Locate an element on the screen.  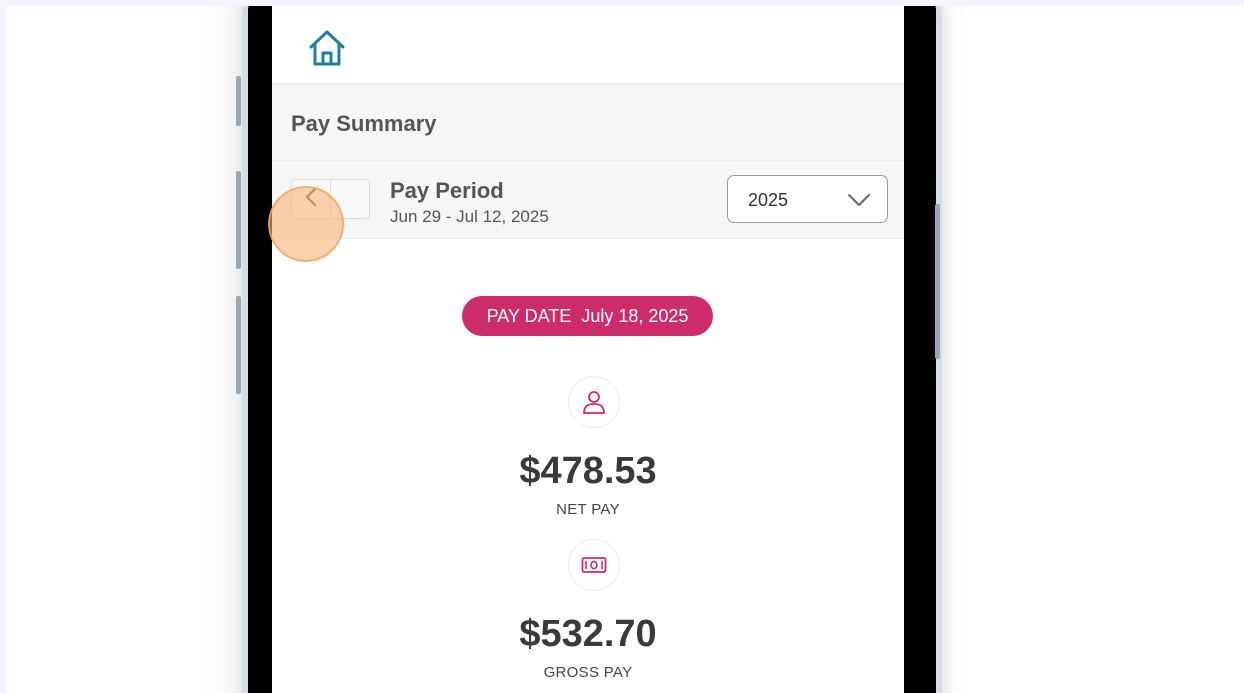
pay-date-label: PAY DATE is located at coordinates (529, 316).